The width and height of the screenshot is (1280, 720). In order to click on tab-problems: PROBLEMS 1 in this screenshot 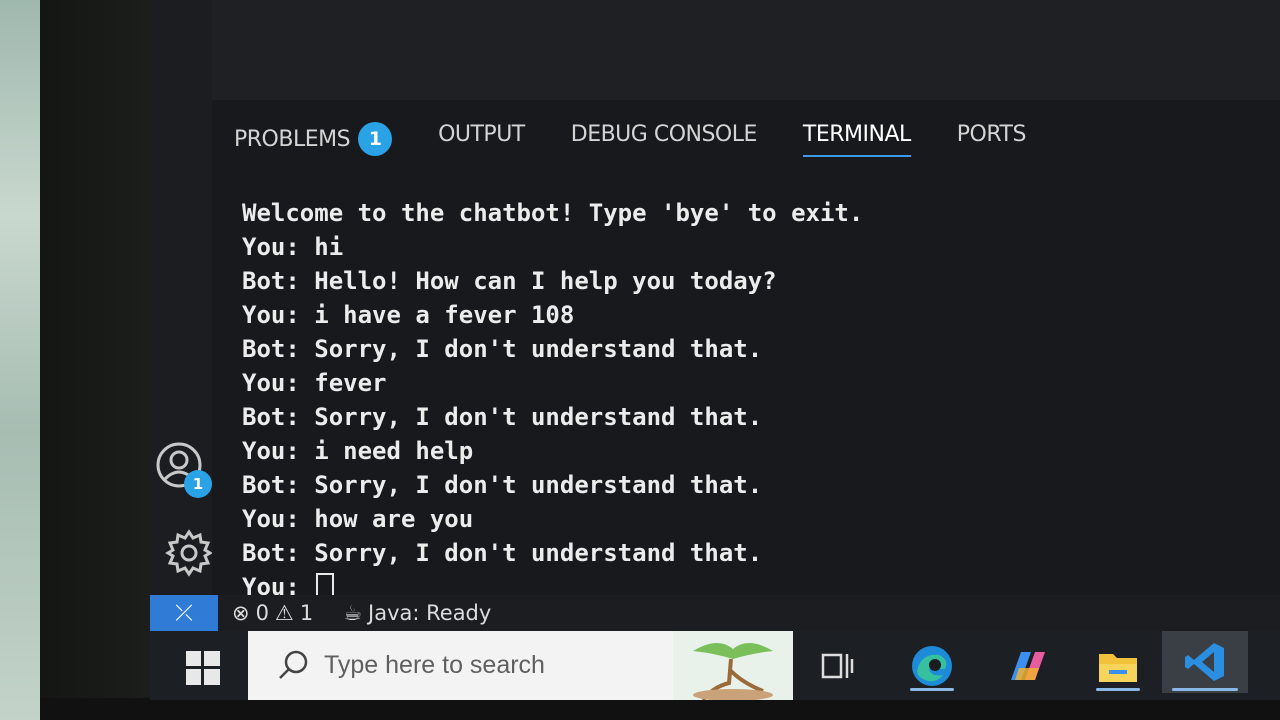, I will do `click(313, 144)`.